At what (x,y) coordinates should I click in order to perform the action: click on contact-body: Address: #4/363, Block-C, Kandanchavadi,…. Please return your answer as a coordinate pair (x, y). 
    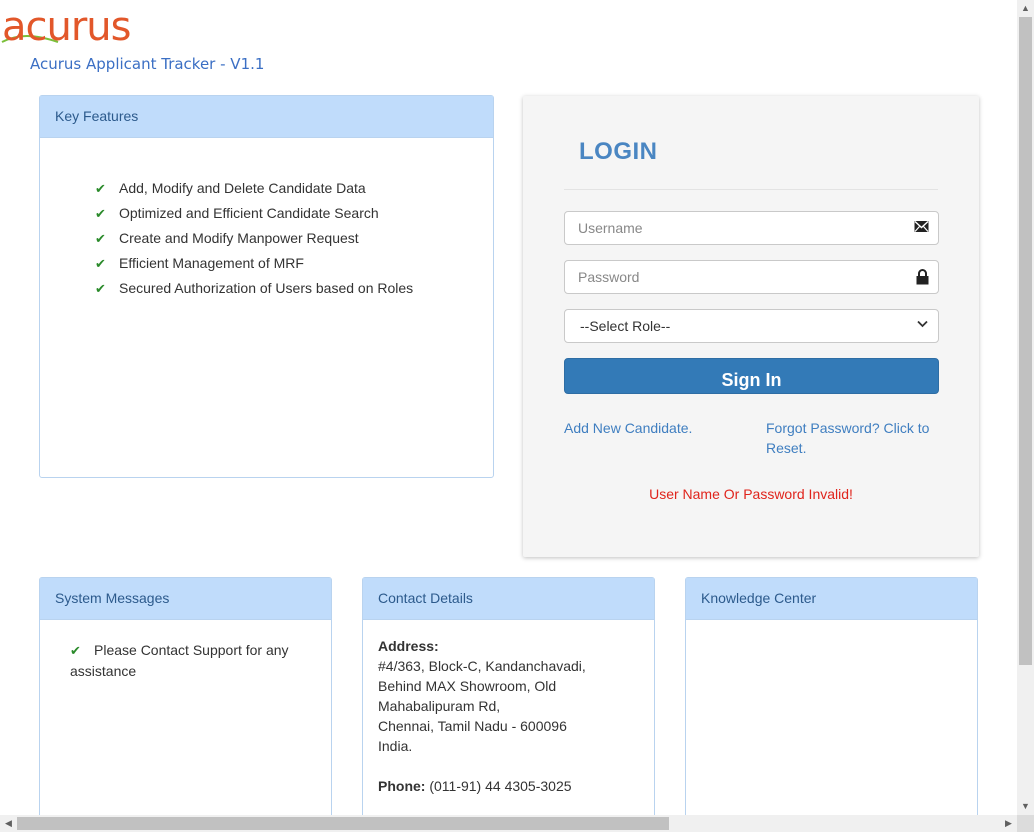
    Looking at the image, I should click on (508, 708).